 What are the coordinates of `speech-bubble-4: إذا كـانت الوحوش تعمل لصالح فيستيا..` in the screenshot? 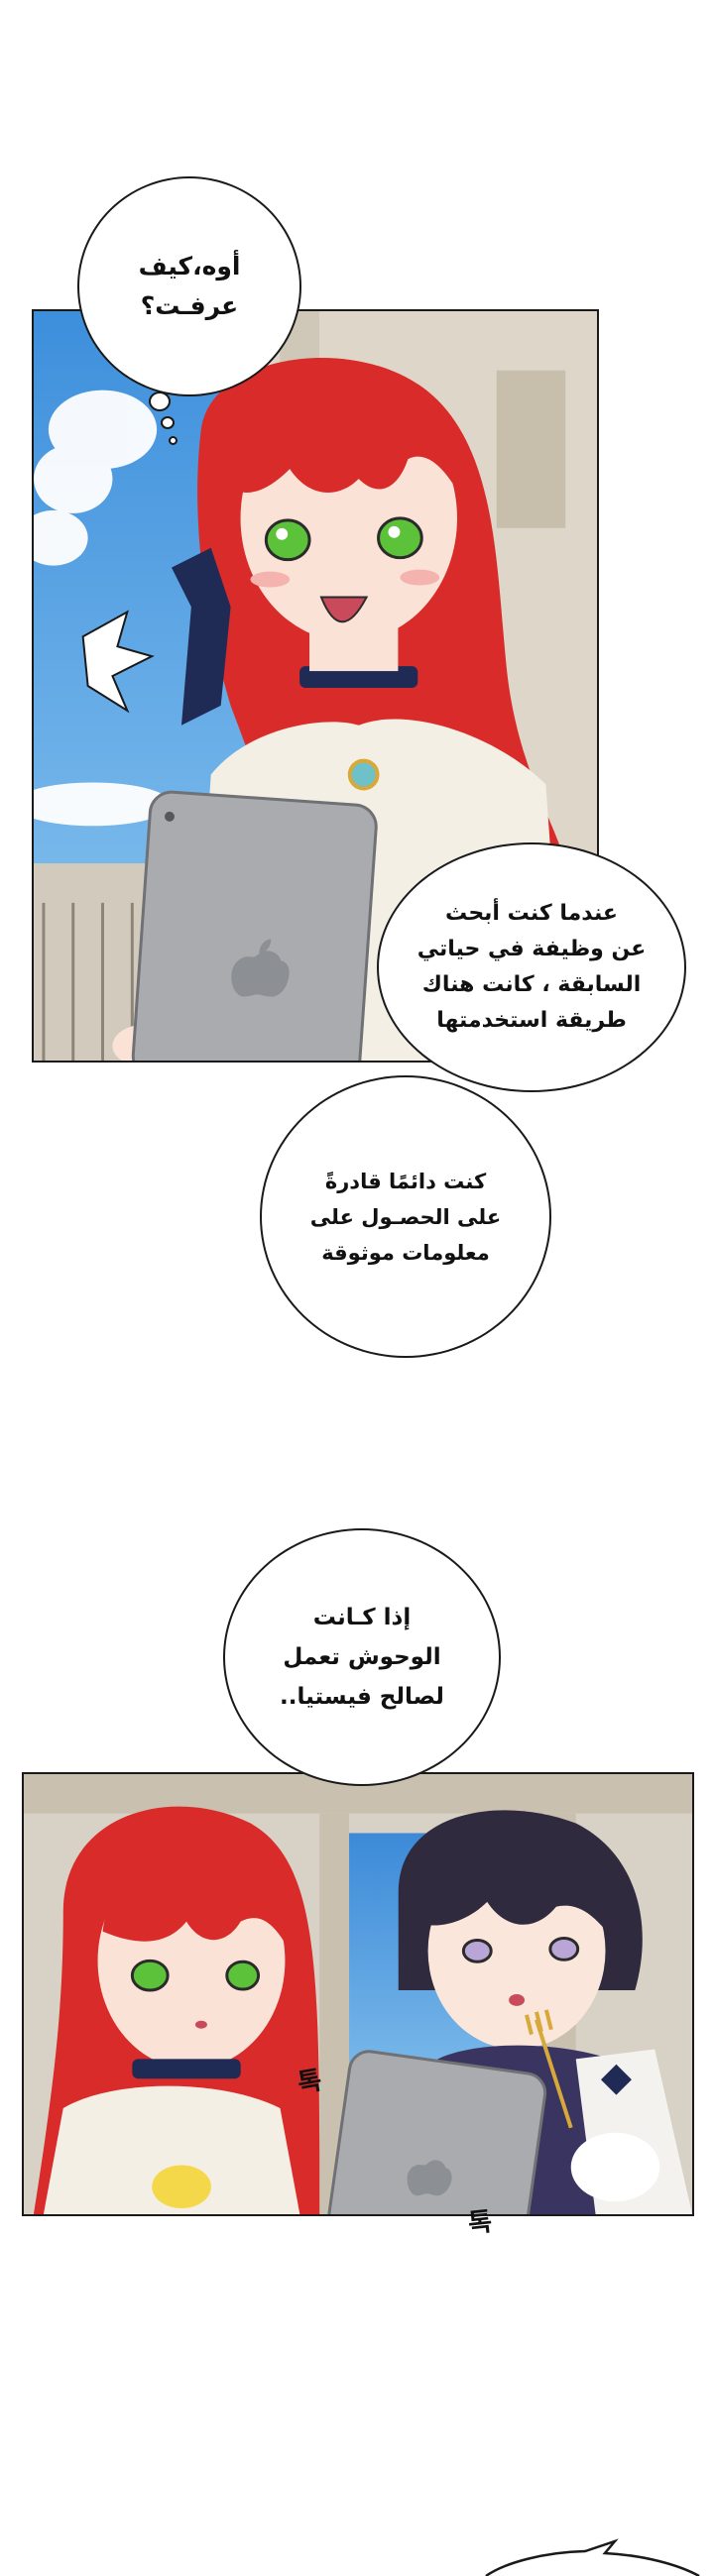 It's located at (362, 1657).